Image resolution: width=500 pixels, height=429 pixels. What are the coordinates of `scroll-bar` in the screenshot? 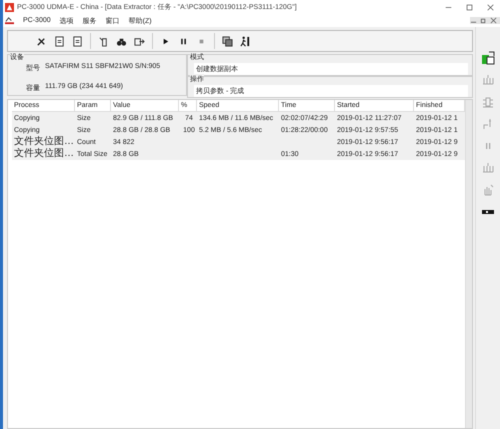 It's located at (468, 264).